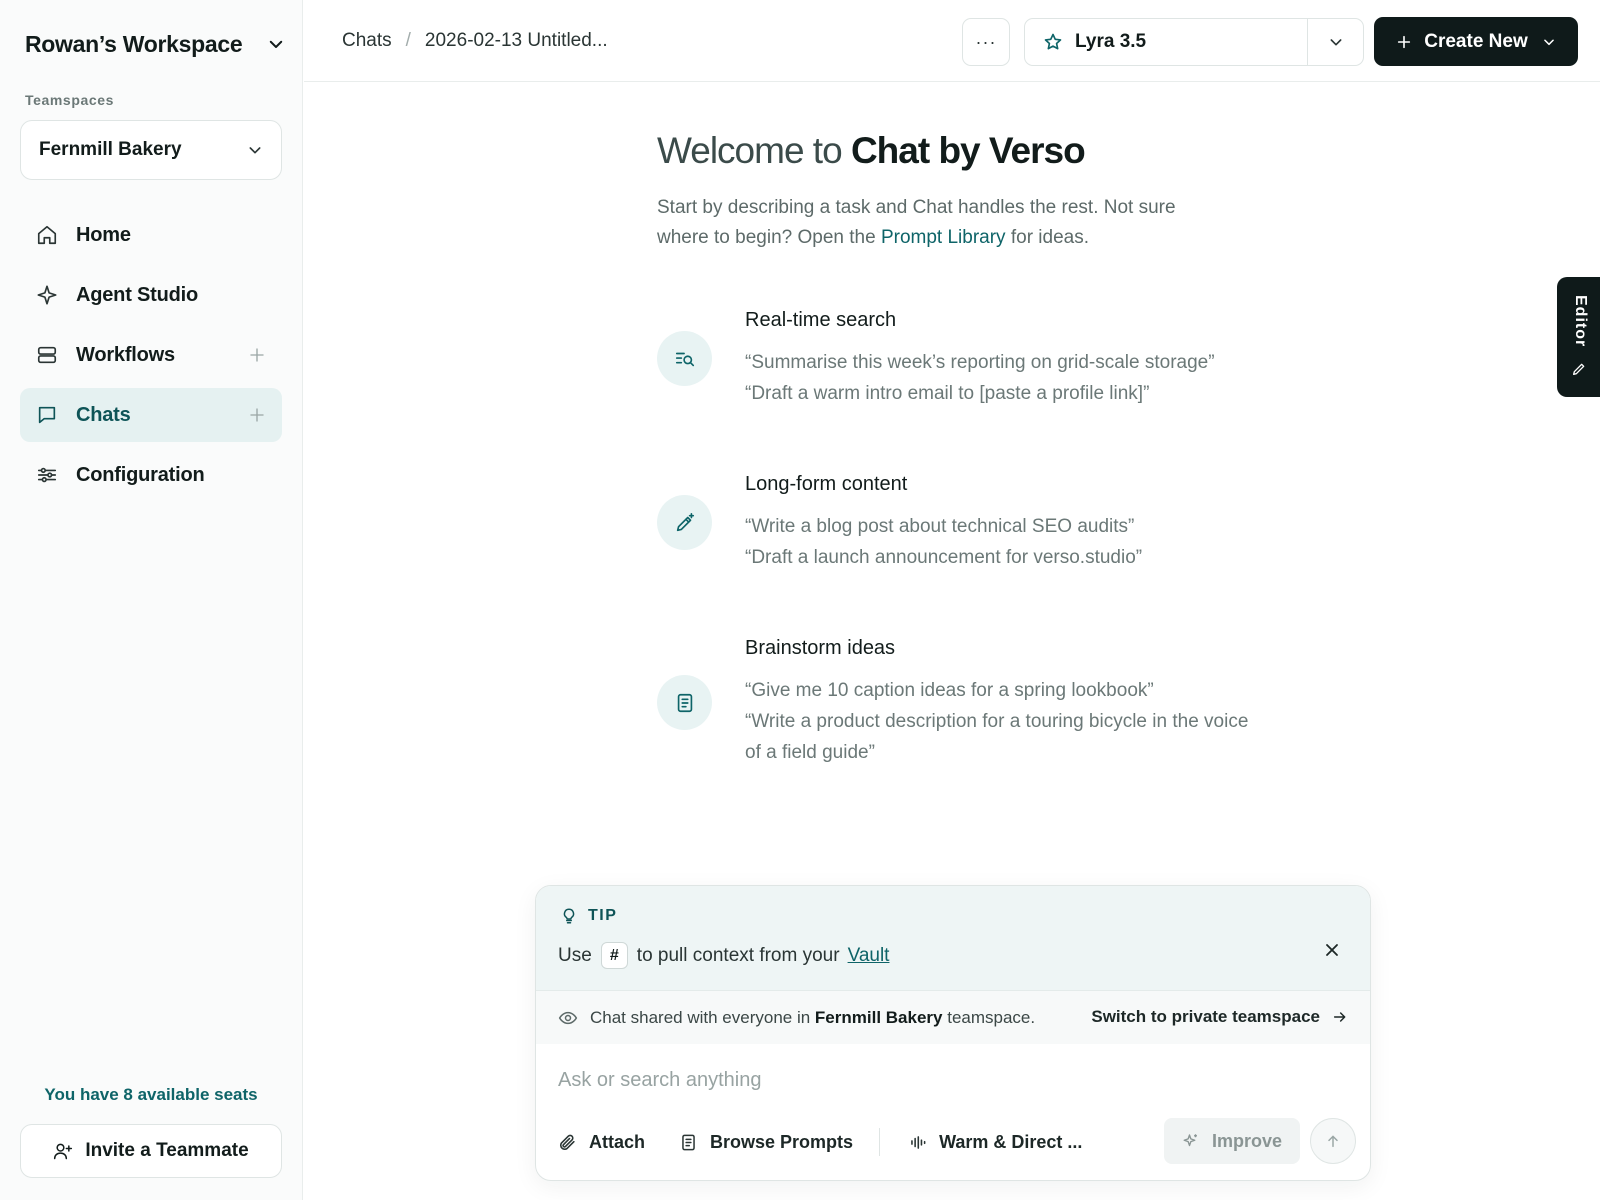 The height and width of the screenshot is (1200, 1600). I want to click on tip-text-start: Use, so click(575, 955).